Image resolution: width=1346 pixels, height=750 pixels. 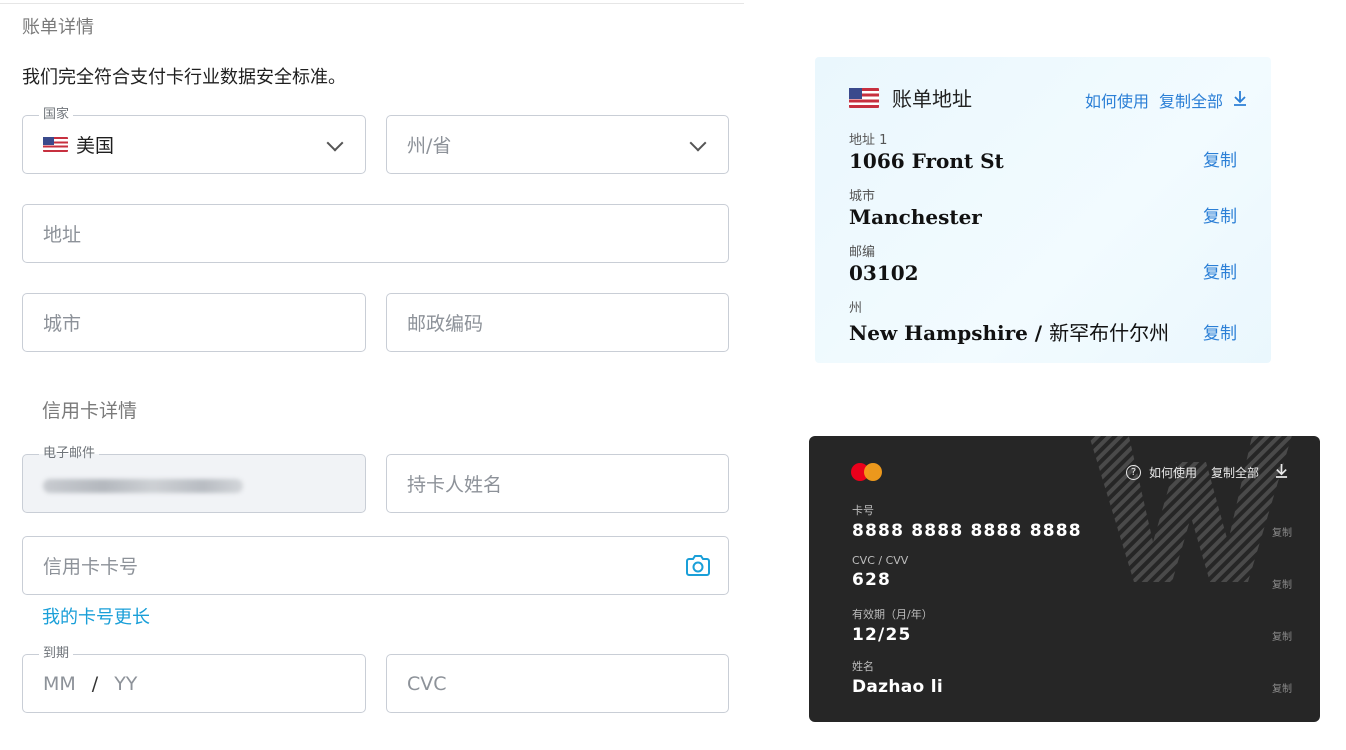 I want to click on cardholder-placeholder: 持卡人姓名, so click(x=455, y=485).